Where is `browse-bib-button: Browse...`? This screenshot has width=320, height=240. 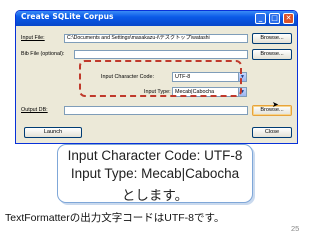
browse-bib-button: Browse... is located at coordinates (272, 54).